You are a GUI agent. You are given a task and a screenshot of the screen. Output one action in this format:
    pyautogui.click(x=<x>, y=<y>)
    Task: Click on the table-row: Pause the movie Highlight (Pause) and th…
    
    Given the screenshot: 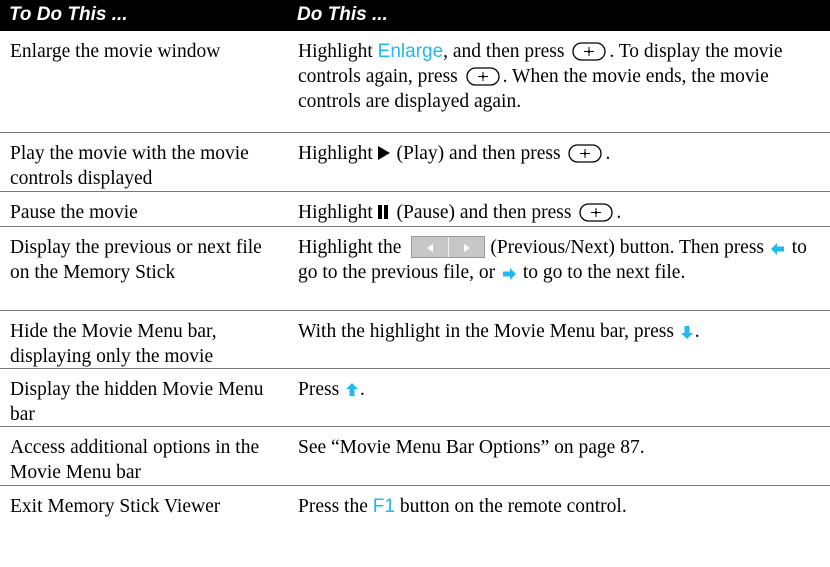 What is the action you would take?
    pyautogui.click(x=415, y=209)
    